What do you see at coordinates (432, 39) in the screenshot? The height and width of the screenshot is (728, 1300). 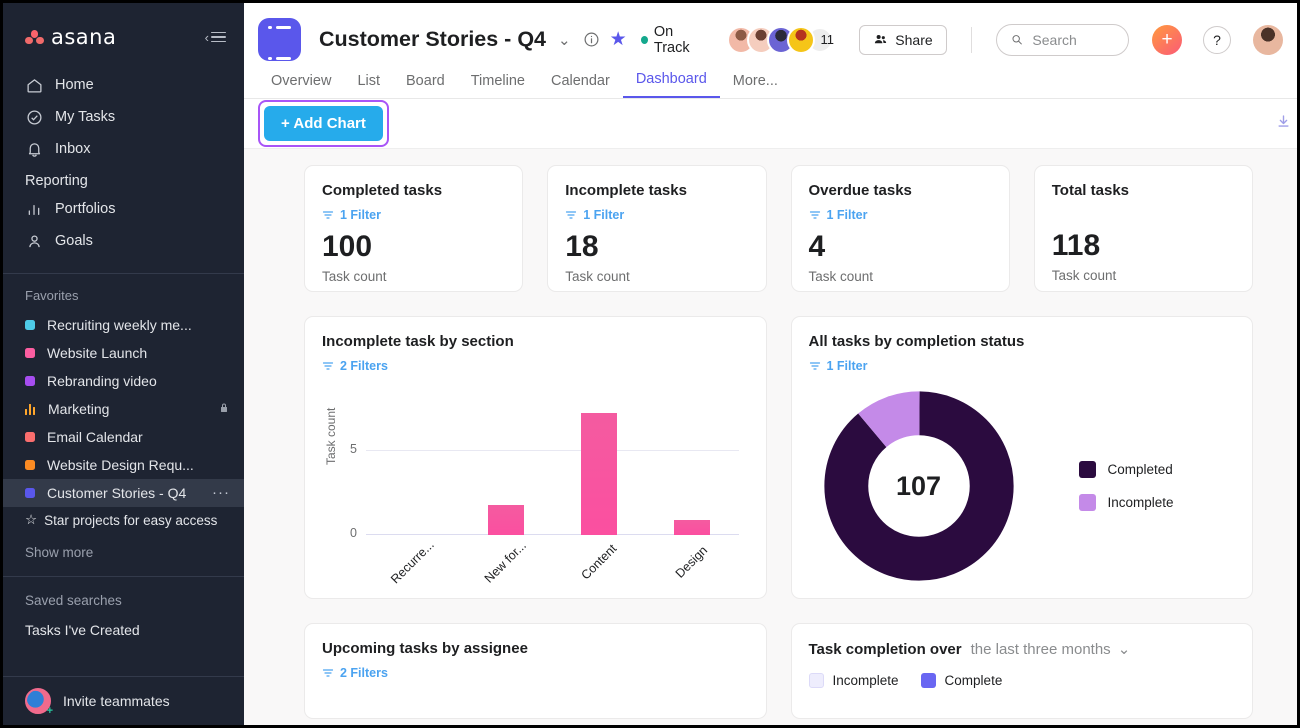 I see `page-title: Customer Stories - Q4` at bounding box center [432, 39].